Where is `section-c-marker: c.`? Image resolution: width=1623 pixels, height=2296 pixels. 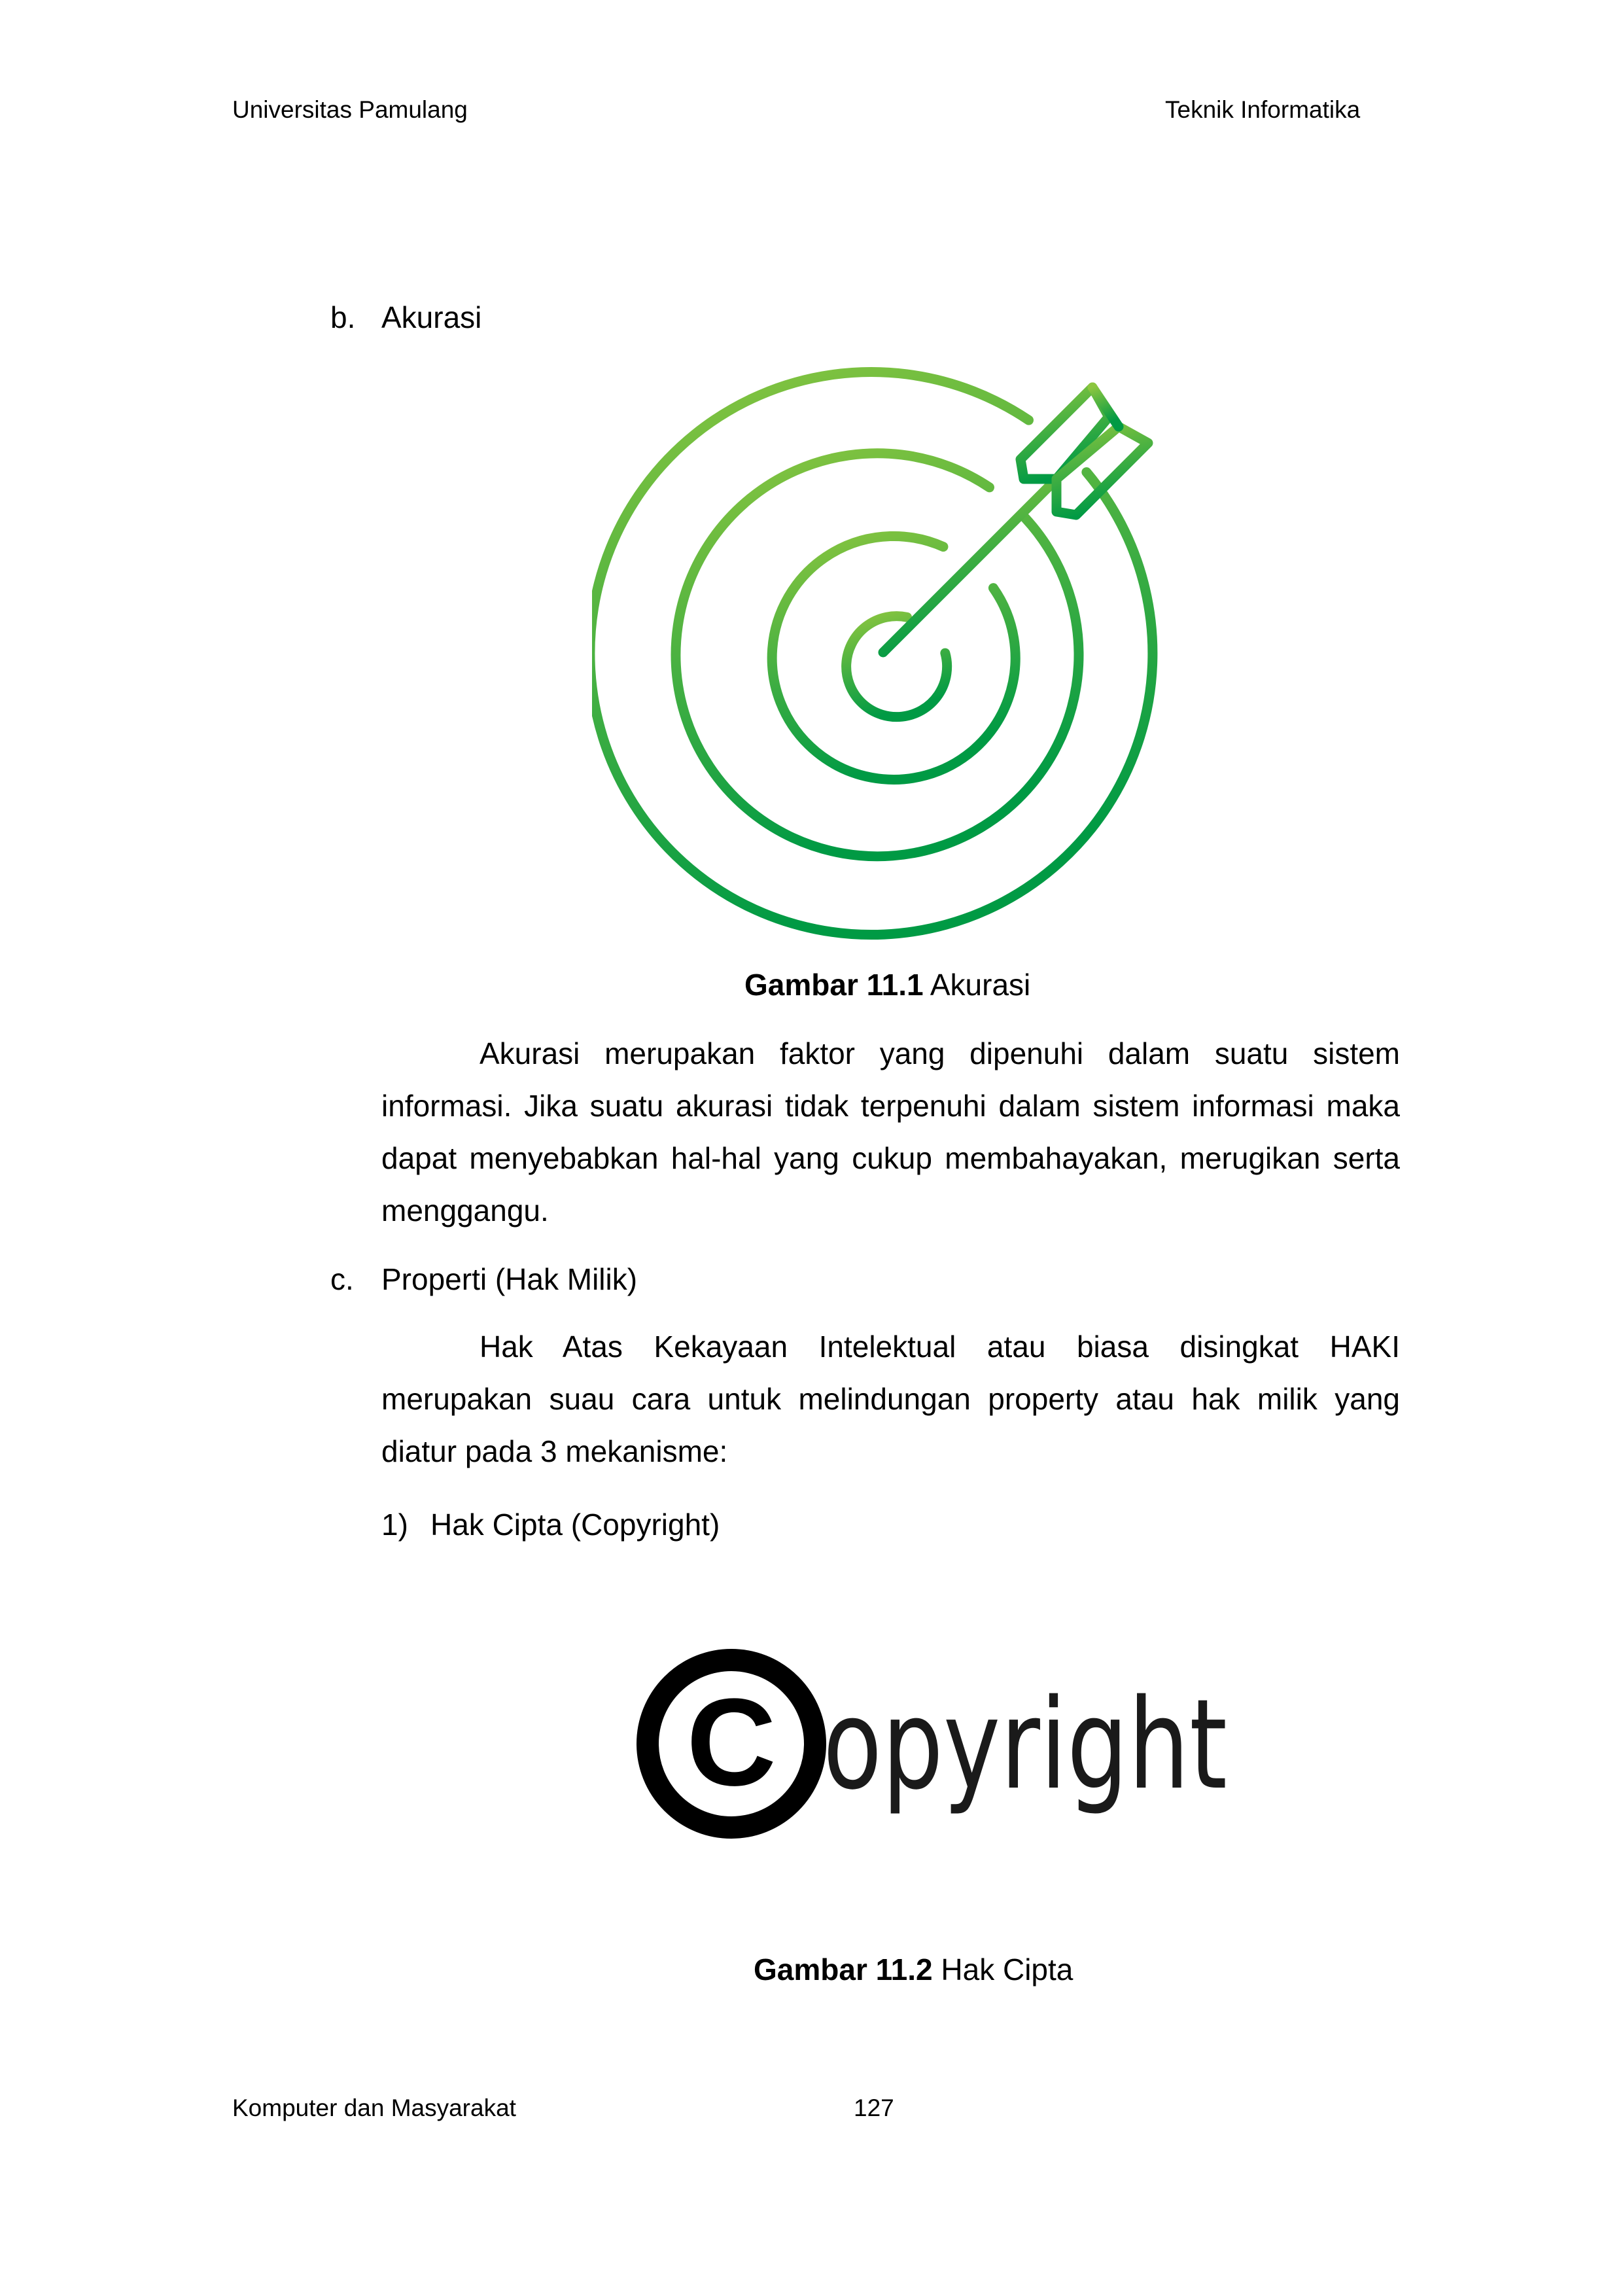
section-c-marker: c. is located at coordinates (342, 1279).